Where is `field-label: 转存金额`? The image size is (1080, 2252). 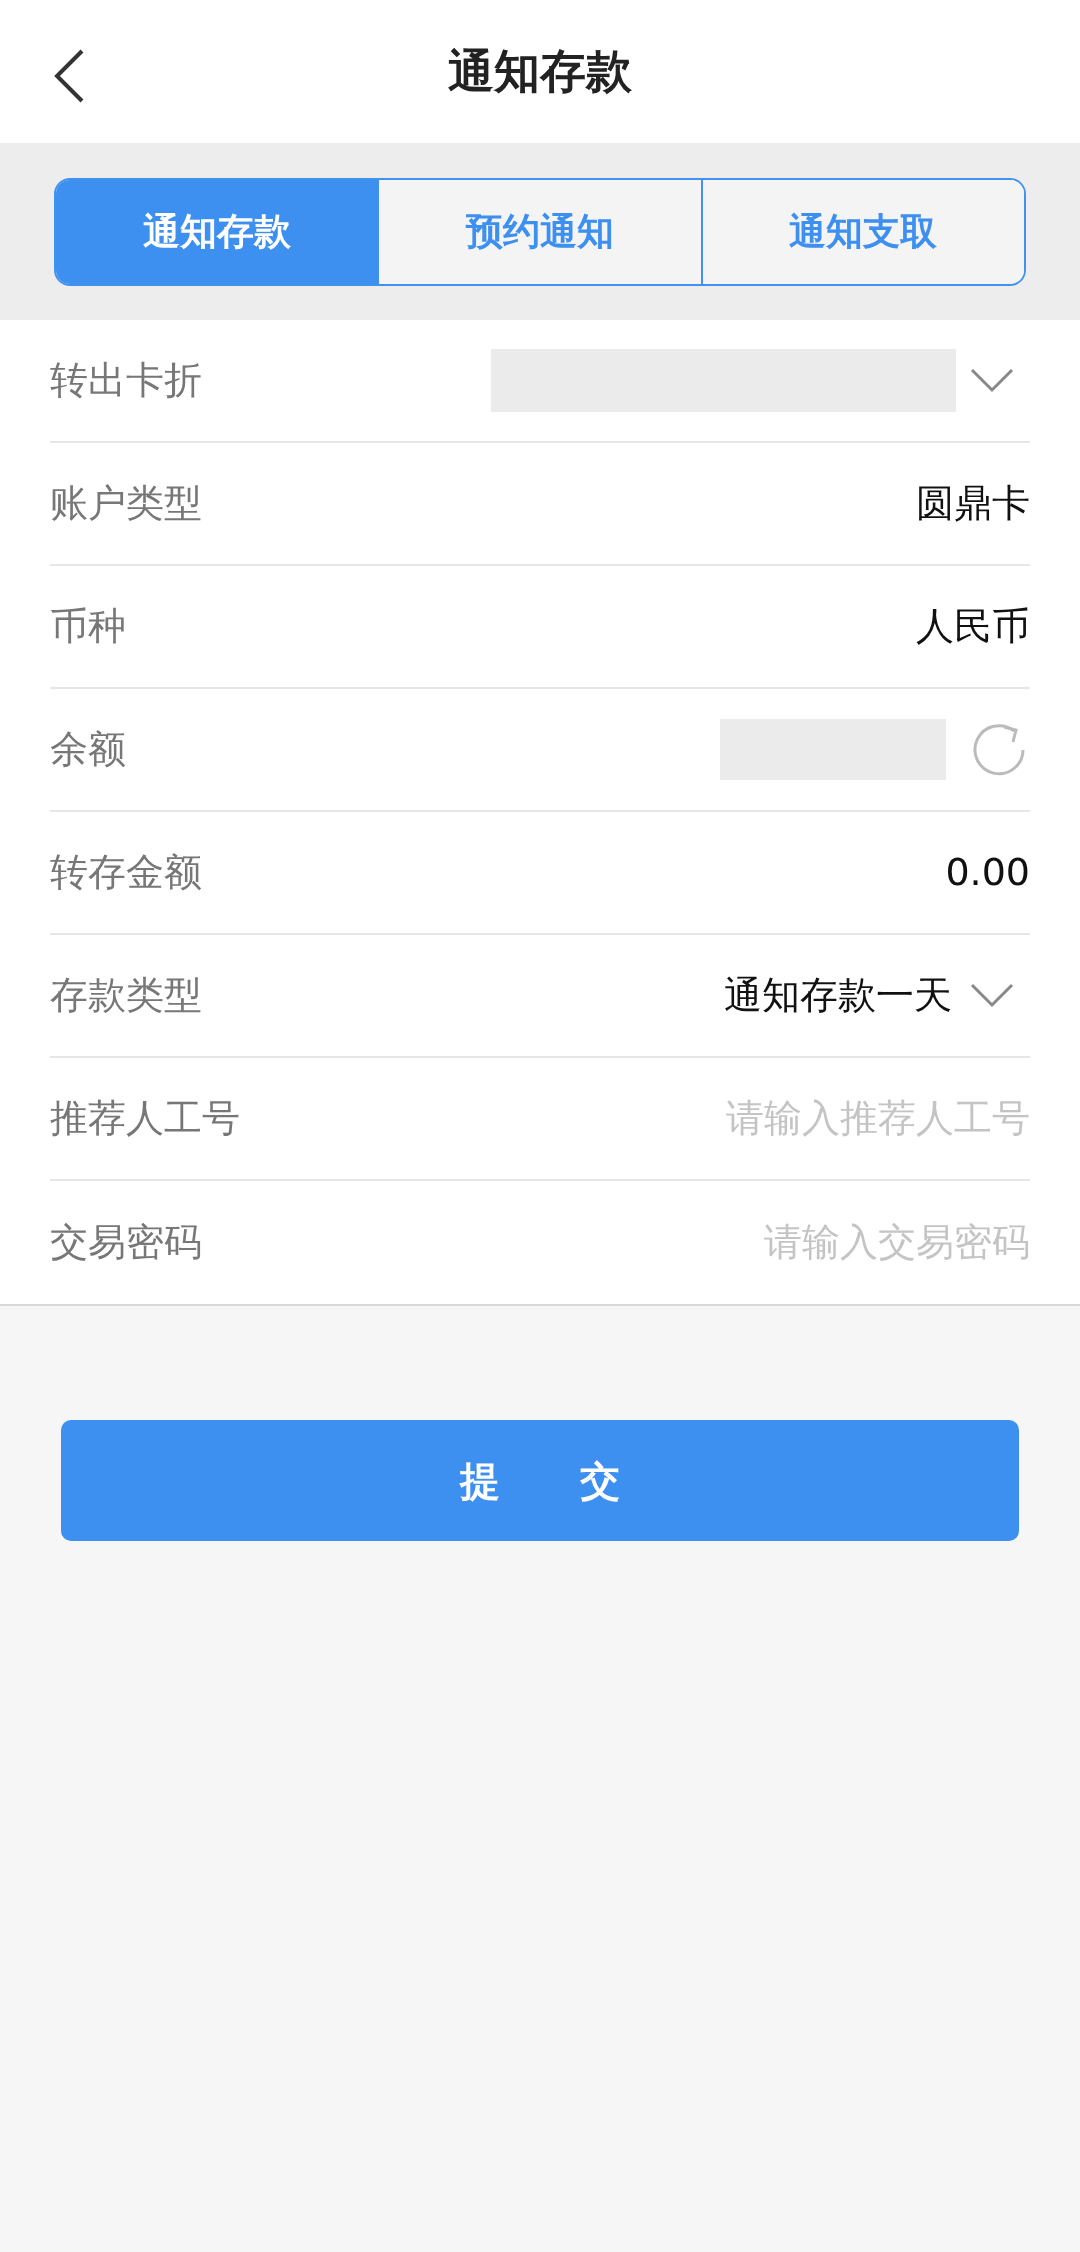 field-label: 转存金额 is located at coordinates (126, 872).